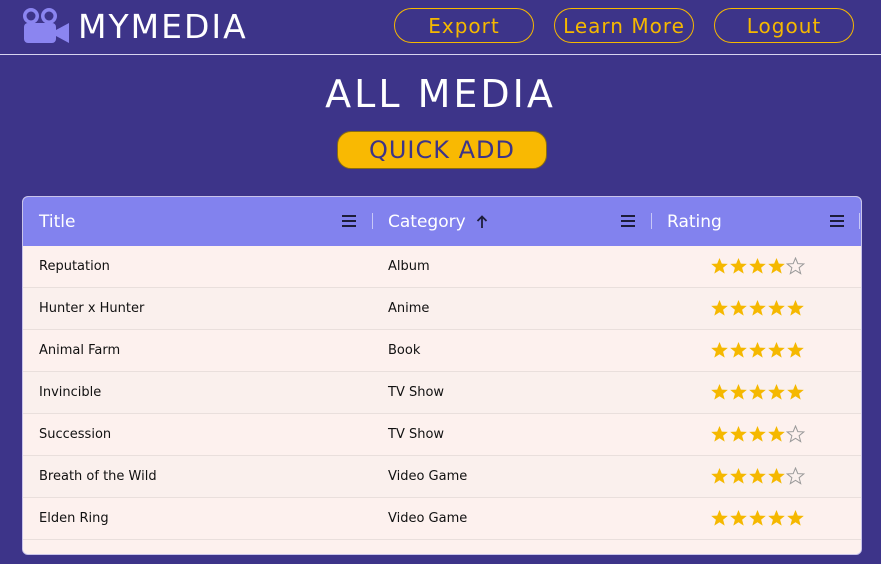 The width and height of the screenshot is (881, 564). Describe the element at coordinates (46, 26) in the screenshot. I see `movie-camera-icon` at that location.